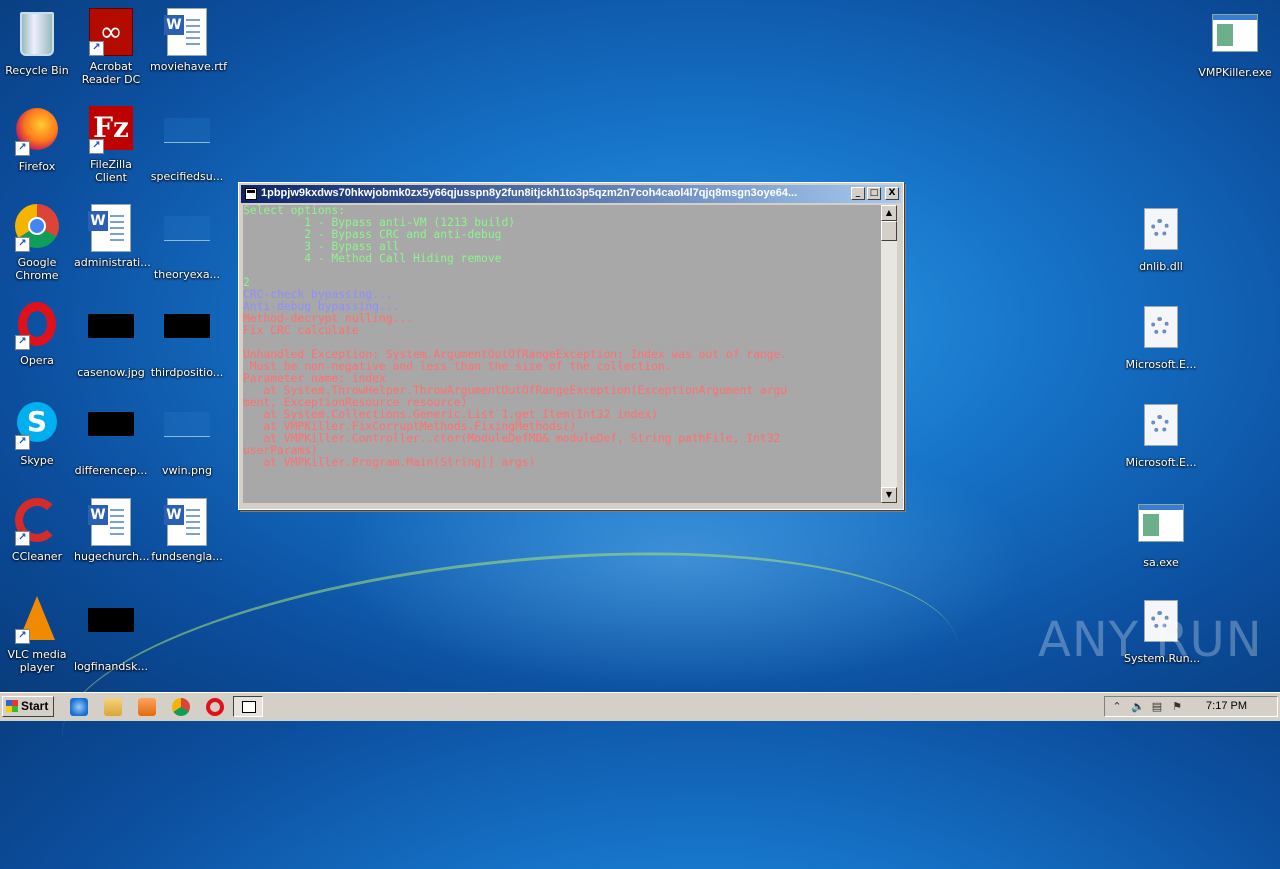 Image resolution: width=1280 pixels, height=869 pixels. I want to click on taskbar: Start ⌃ 🔈 ▤ ⚑ 7:17 PM, so click(640, 706).